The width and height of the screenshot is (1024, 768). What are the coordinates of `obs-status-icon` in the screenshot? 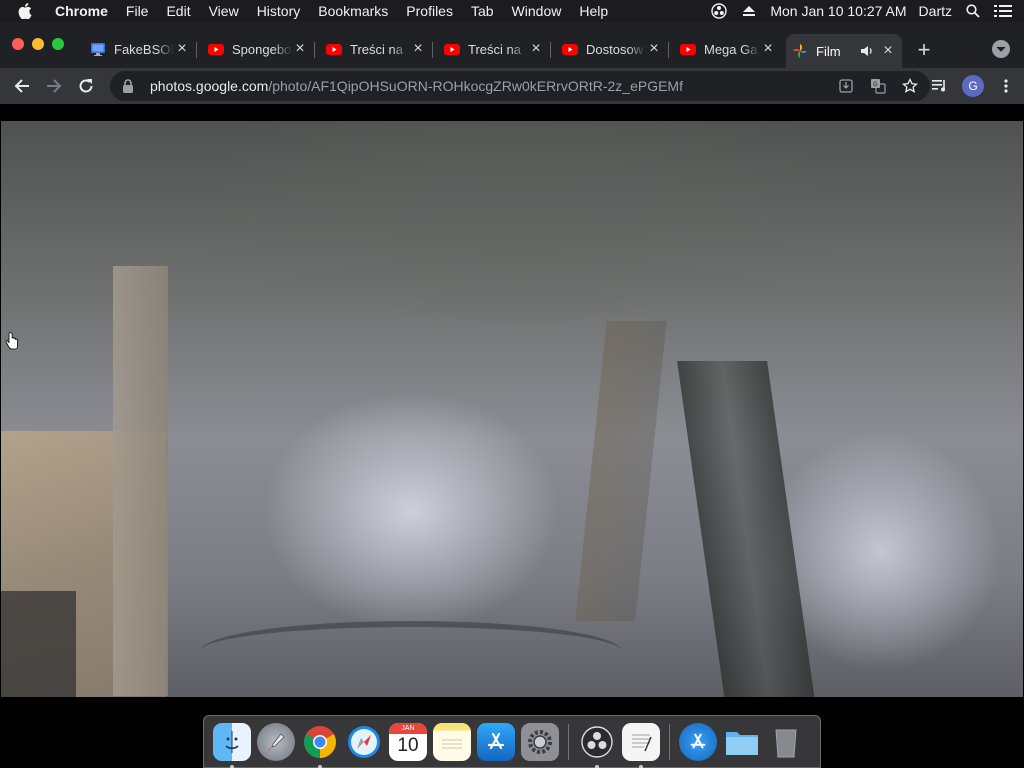 It's located at (719, 11).